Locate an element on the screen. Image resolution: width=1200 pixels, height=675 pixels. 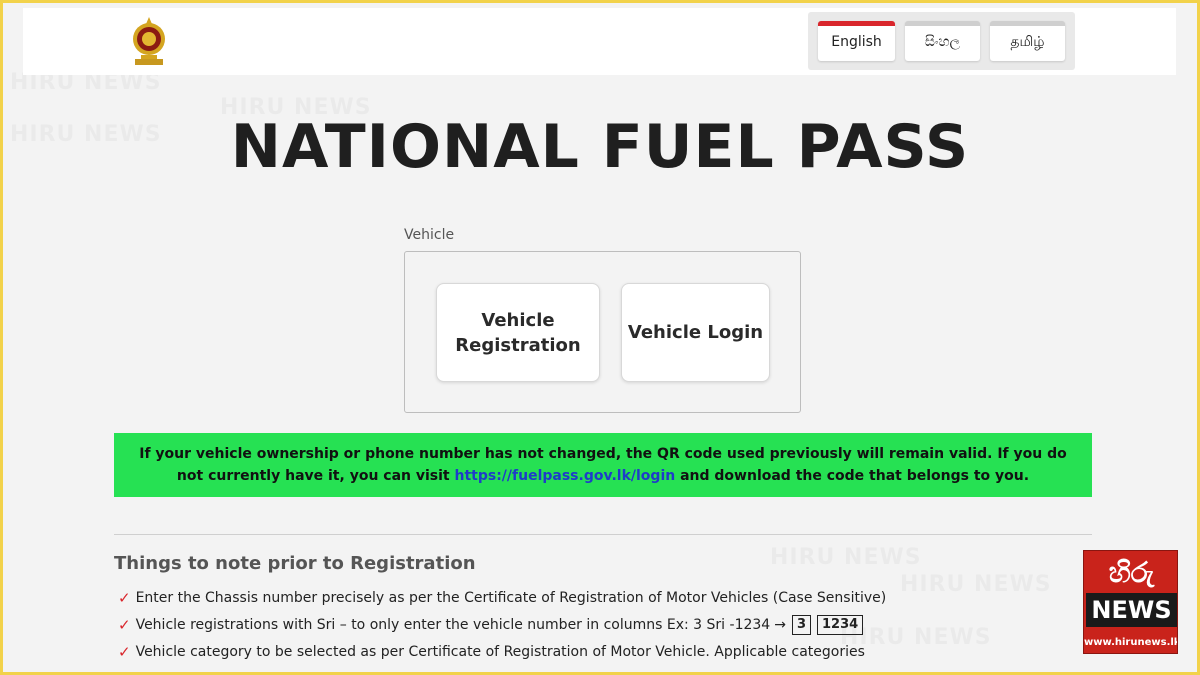
language-sinhala-button: සිංහල is located at coordinates (942, 41).